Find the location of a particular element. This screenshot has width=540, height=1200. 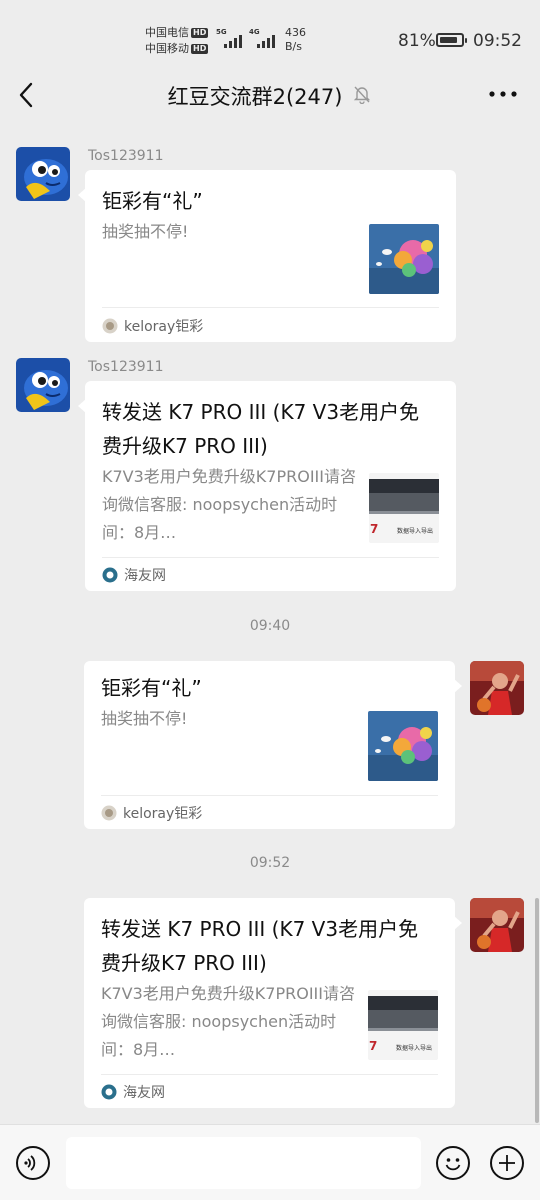

status-bar: 中国电信 HD 中国移动 HD 5G 4G 436 B/s 81% 09:52 is located at coordinates (270, 33).